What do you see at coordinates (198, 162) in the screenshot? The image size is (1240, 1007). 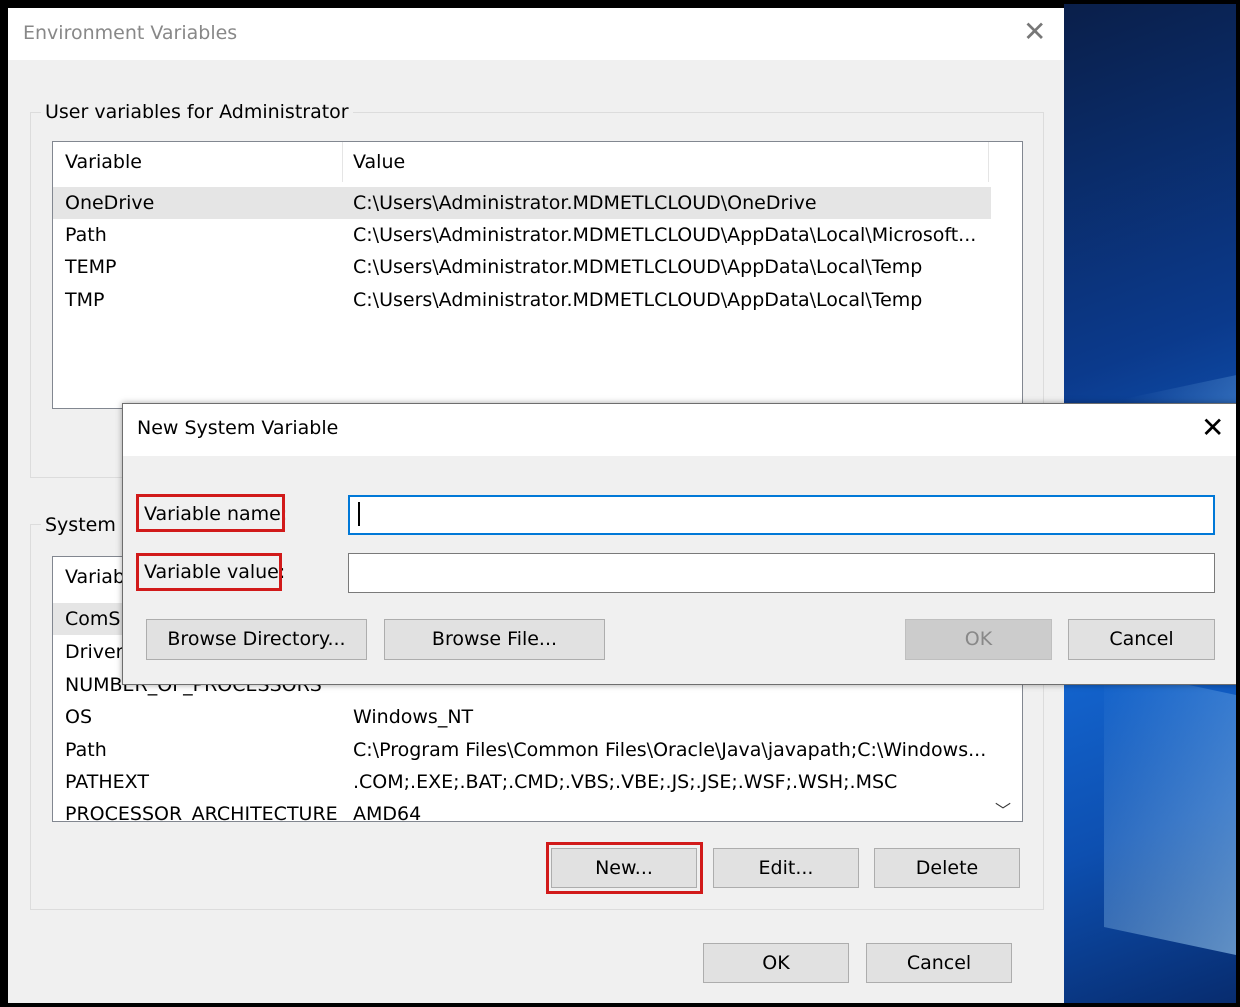 I see `column-header-variable: Variable` at bounding box center [198, 162].